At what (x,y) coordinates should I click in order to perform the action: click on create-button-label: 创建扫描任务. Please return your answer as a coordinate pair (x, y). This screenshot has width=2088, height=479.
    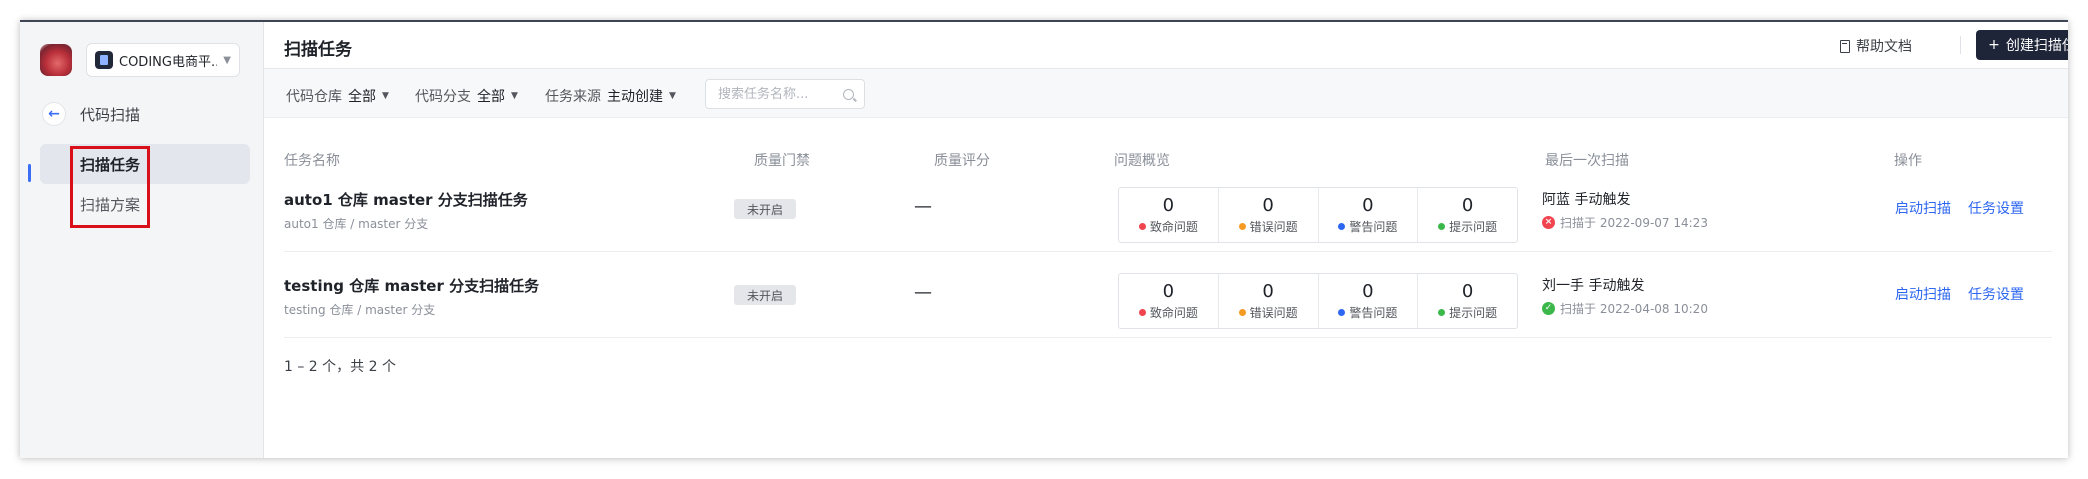
    Looking at the image, I should click on (2036, 46).